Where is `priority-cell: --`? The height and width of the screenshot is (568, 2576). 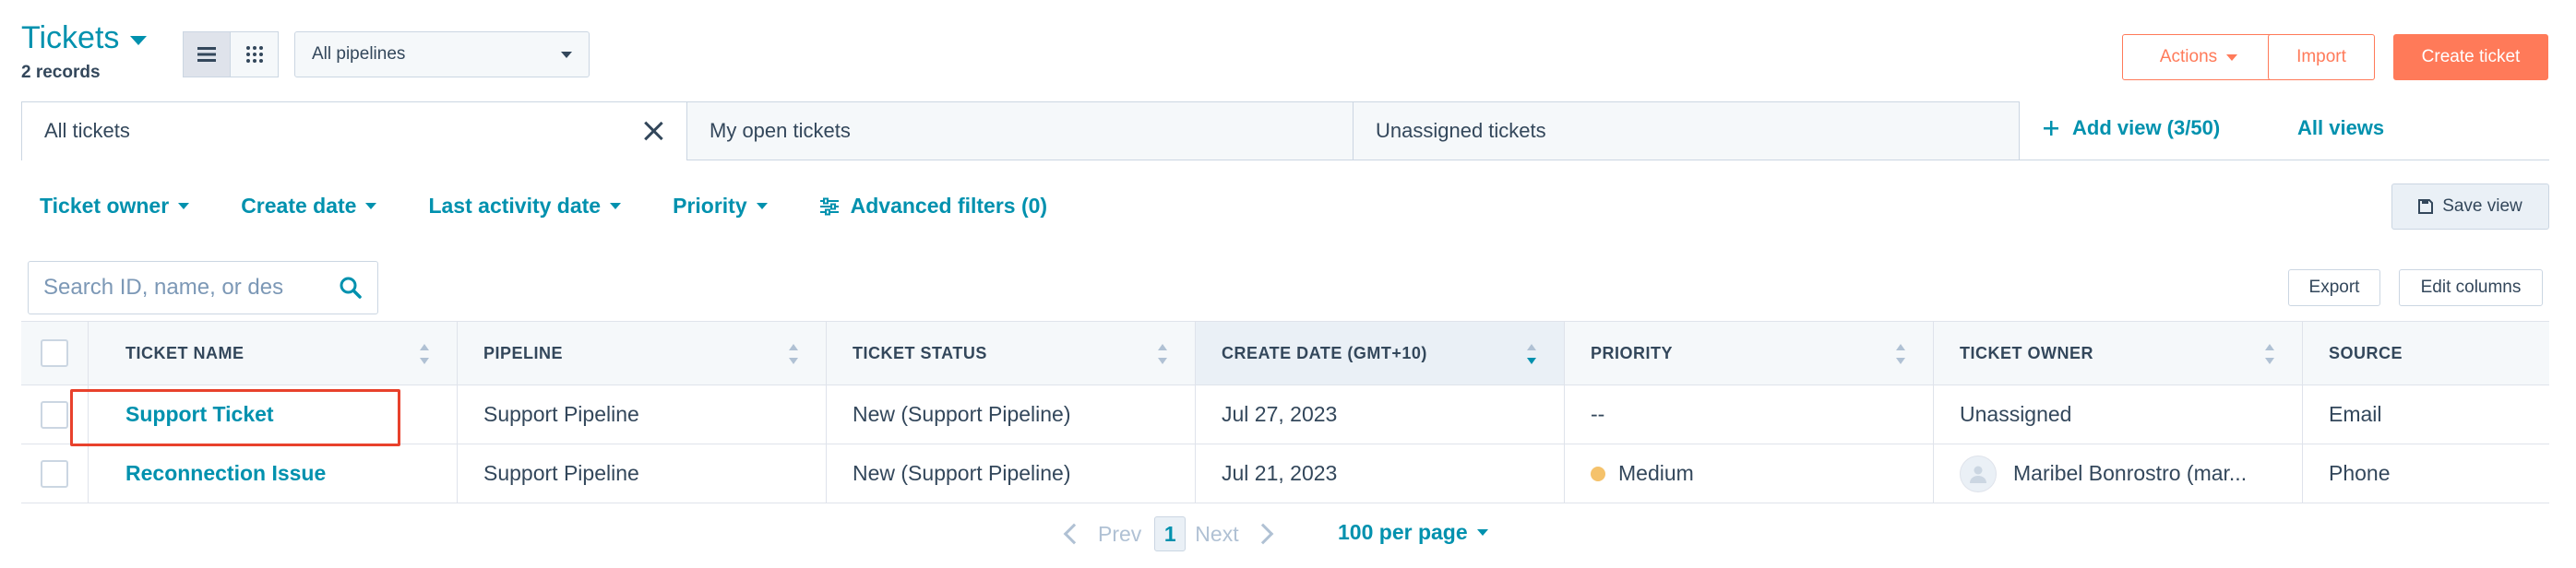 priority-cell: -- is located at coordinates (1749, 414).